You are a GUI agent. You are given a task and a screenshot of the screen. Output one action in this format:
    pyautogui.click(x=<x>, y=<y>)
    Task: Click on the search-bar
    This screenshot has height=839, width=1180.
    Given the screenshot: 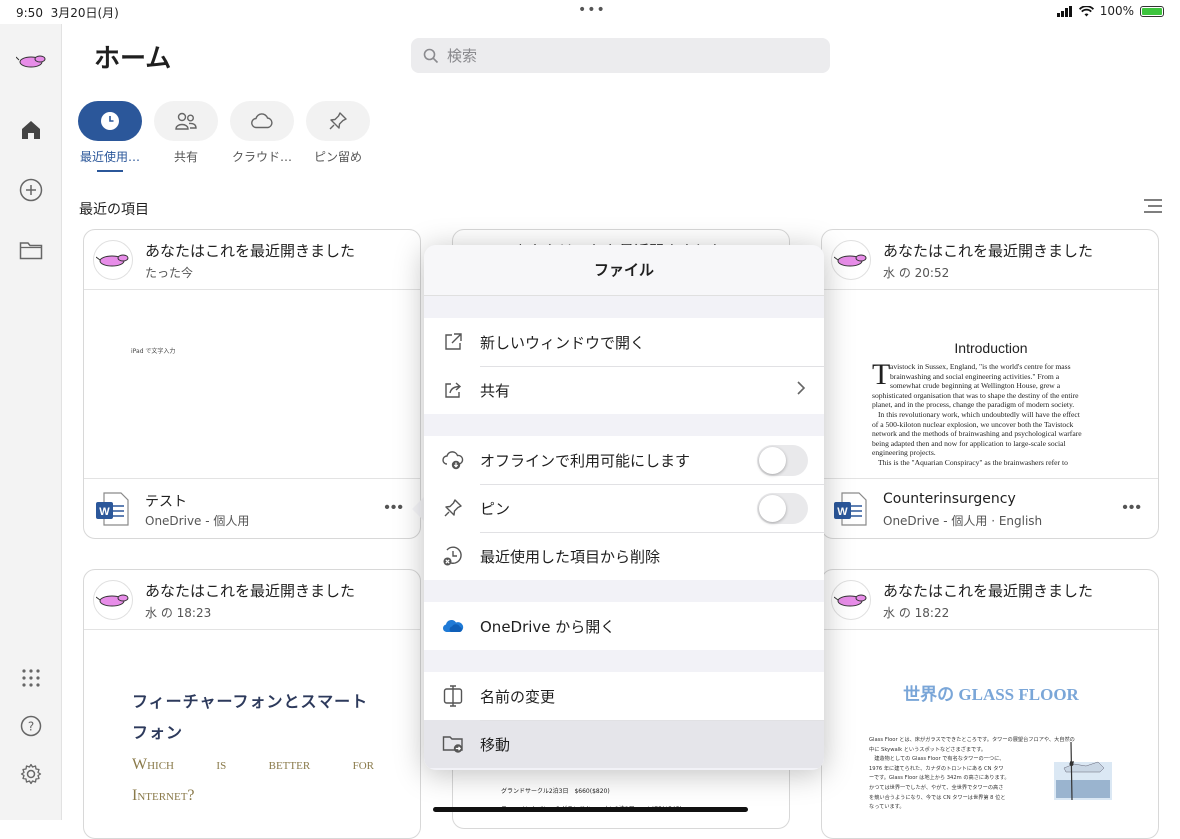 What is the action you would take?
    pyautogui.click(x=620, y=55)
    